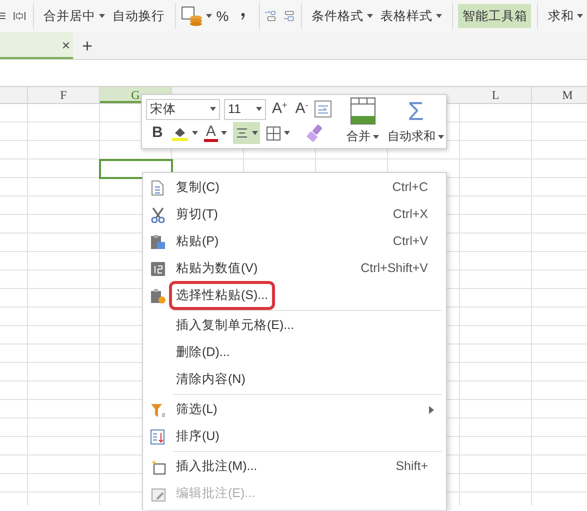 The image size is (587, 511). I want to click on note-star-icon, so click(158, 466).